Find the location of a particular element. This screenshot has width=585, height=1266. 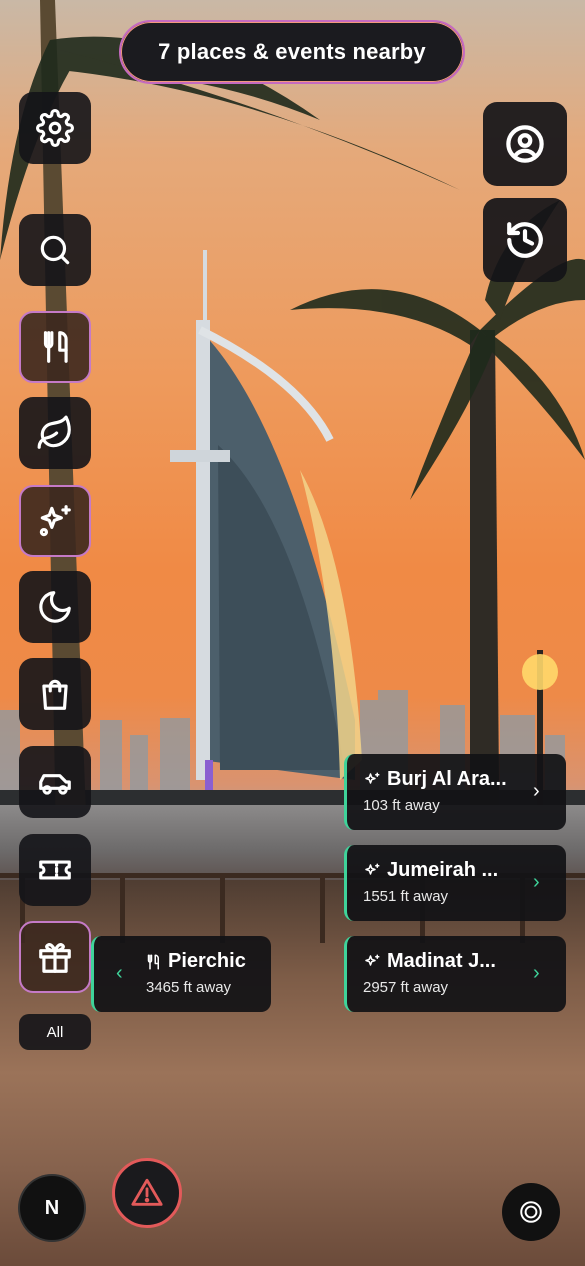

gift-icon is located at coordinates (55, 958).